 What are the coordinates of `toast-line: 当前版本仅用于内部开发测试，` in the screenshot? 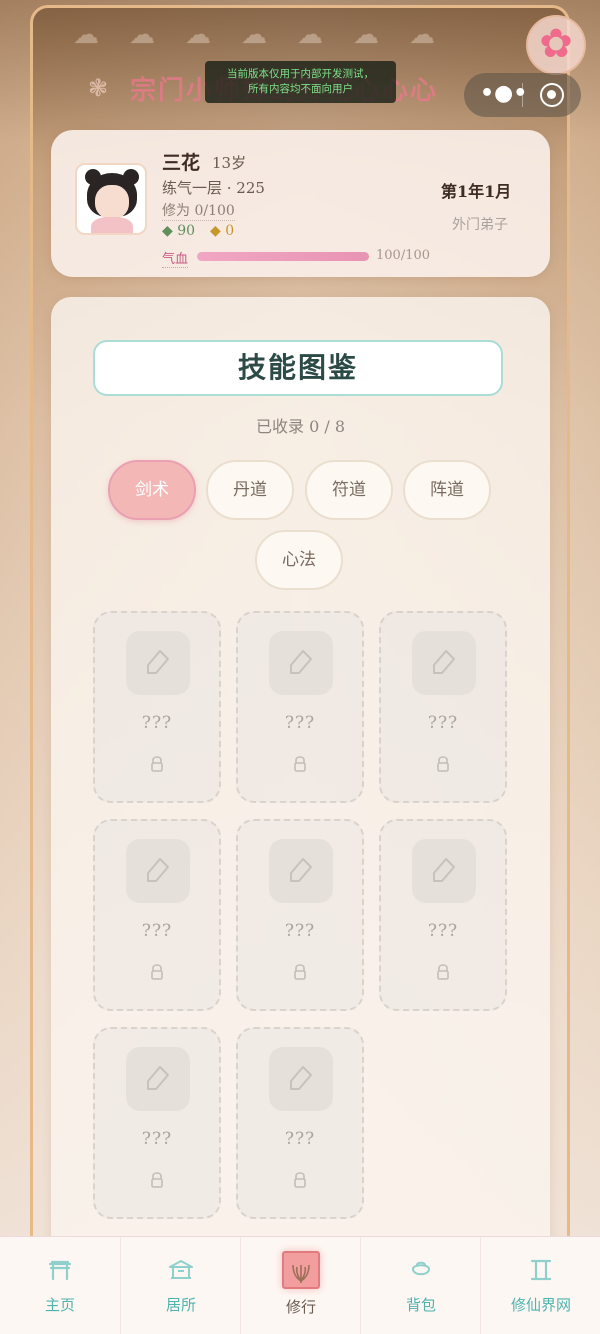 It's located at (300, 74).